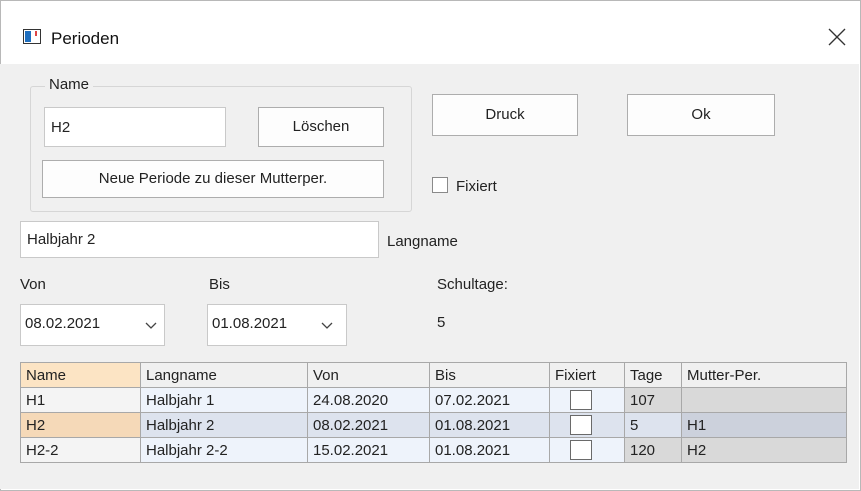  What do you see at coordinates (653, 400) in the screenshot?
I see `cell-tage: 107` at bounding box center [653, 400].